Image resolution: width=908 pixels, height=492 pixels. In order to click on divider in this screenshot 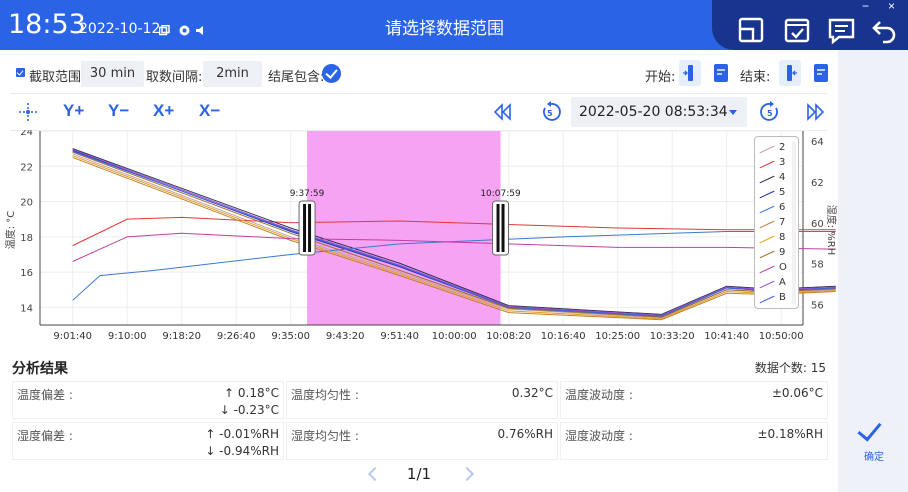, I will do `click(419, 93)`.